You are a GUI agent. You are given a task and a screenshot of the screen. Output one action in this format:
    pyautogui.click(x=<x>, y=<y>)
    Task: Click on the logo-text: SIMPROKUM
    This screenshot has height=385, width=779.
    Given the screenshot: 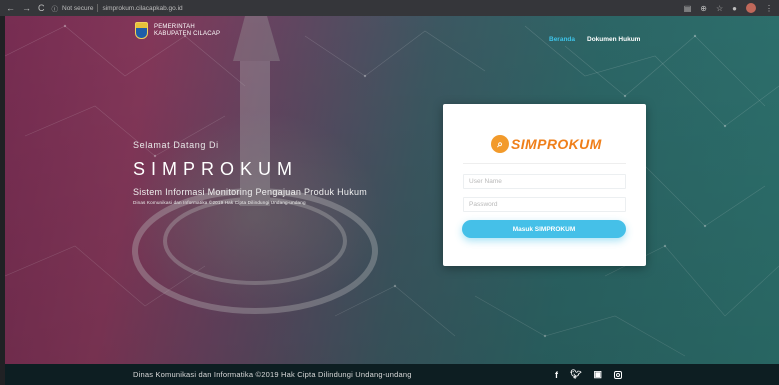 What is the action you would take?
    pyautogui.click(x=556, y=144)
    